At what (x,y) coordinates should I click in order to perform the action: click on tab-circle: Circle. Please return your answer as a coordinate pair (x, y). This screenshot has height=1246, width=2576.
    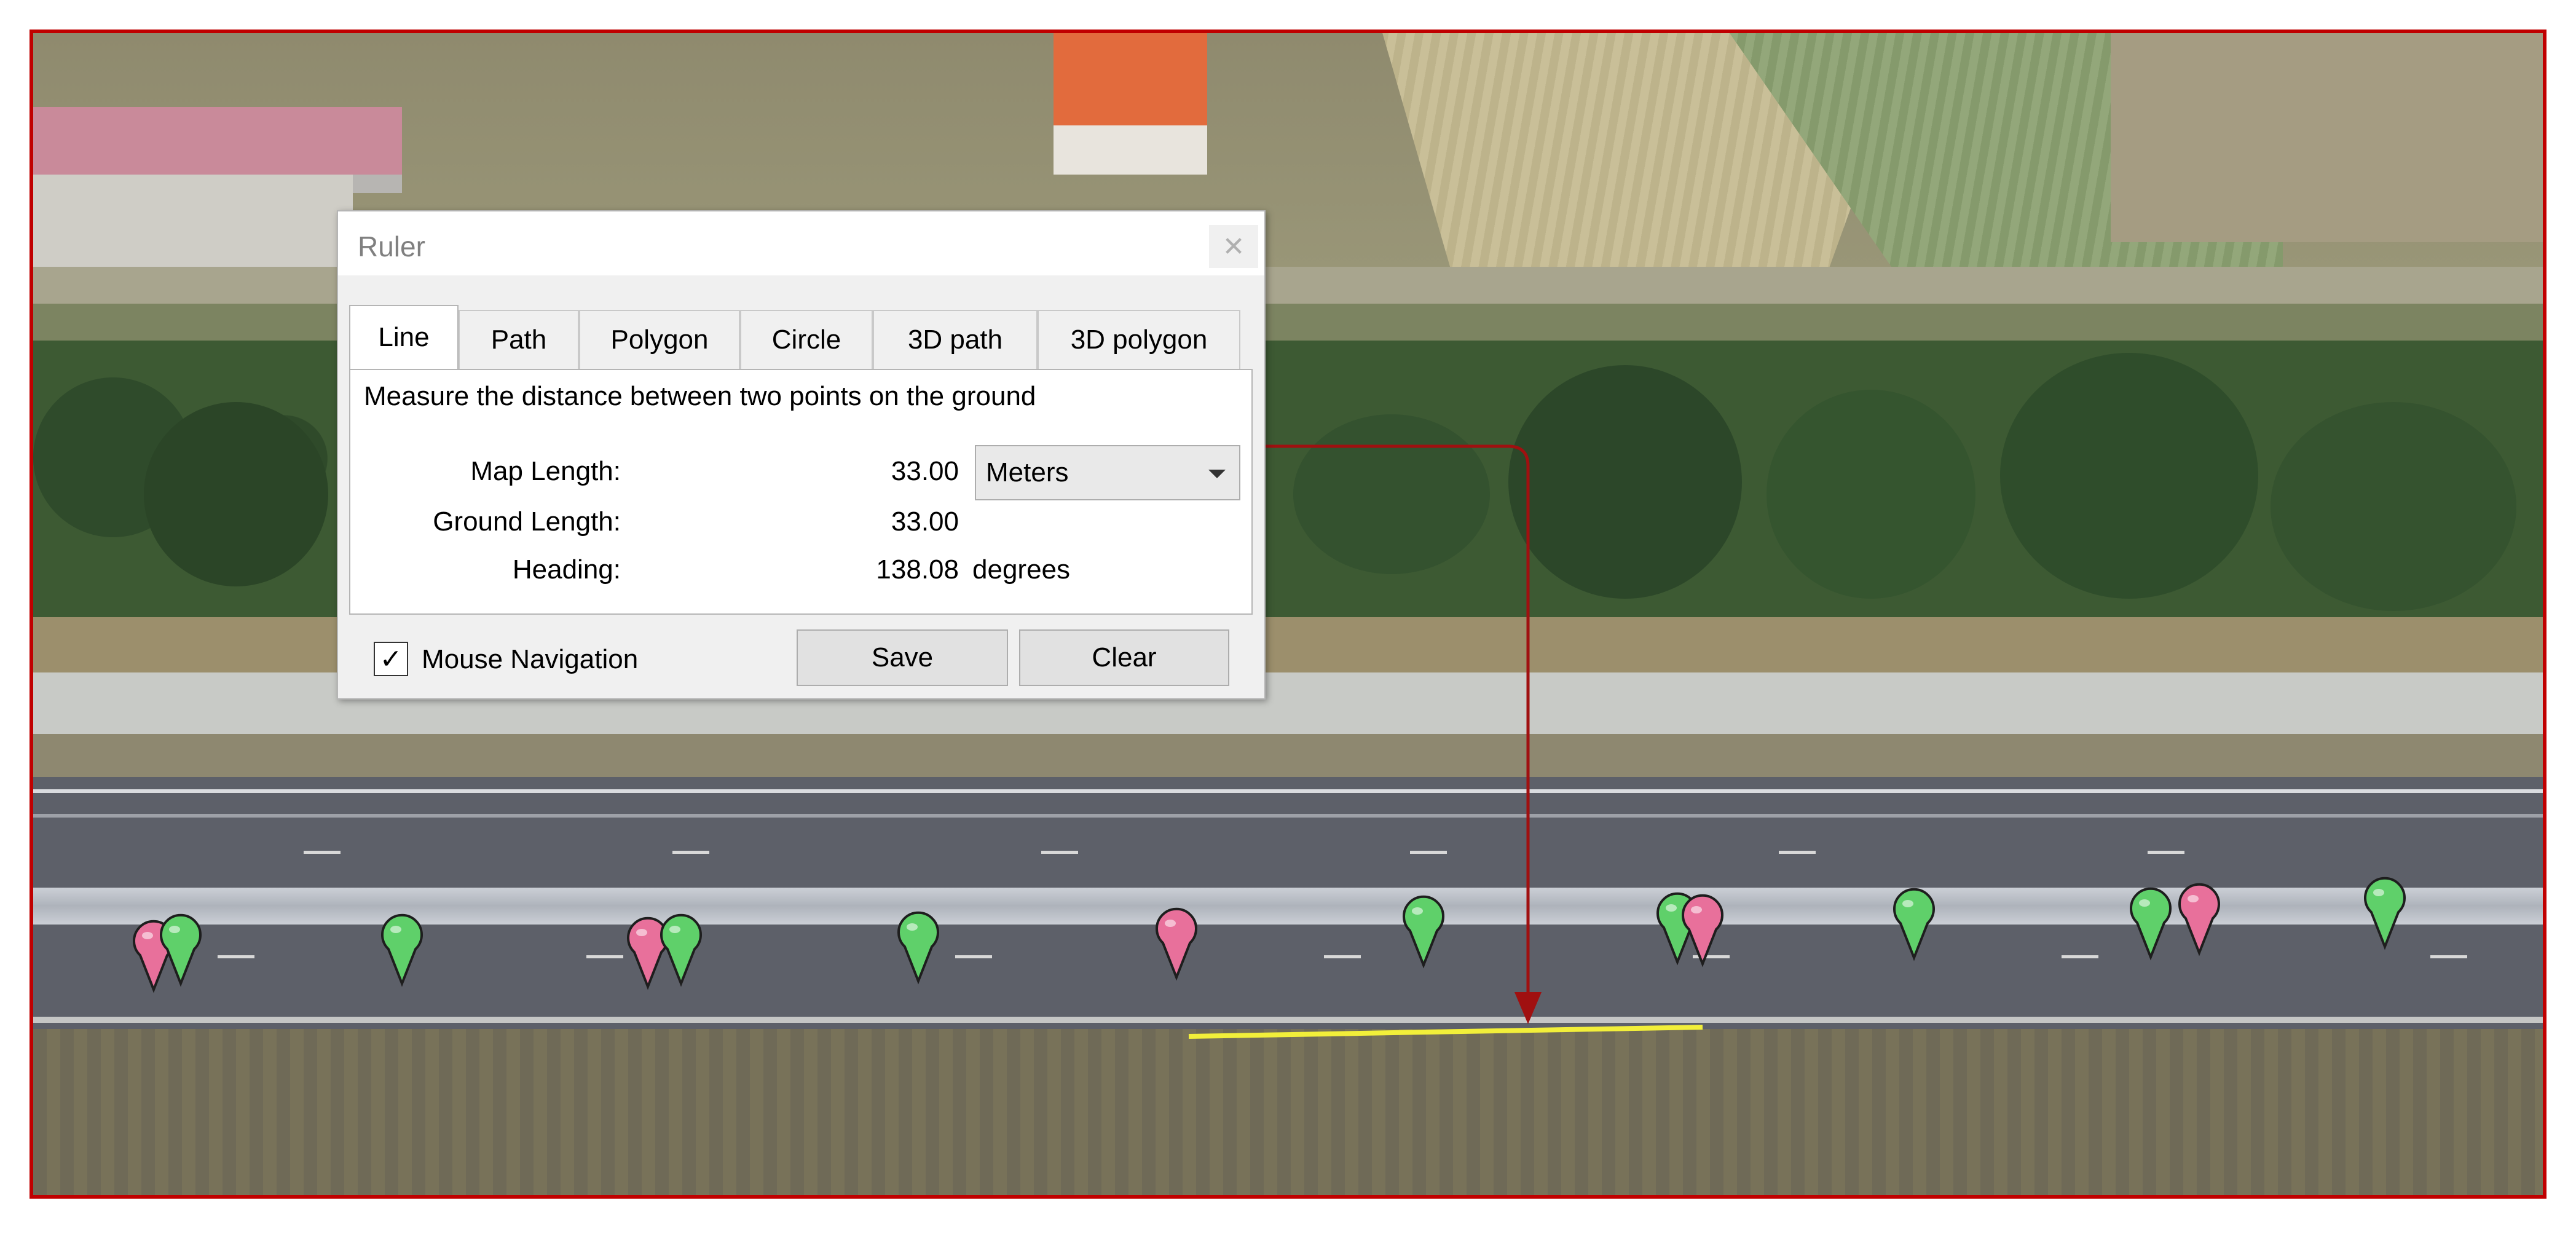
    Looking at the image, I should click on (807, 339).